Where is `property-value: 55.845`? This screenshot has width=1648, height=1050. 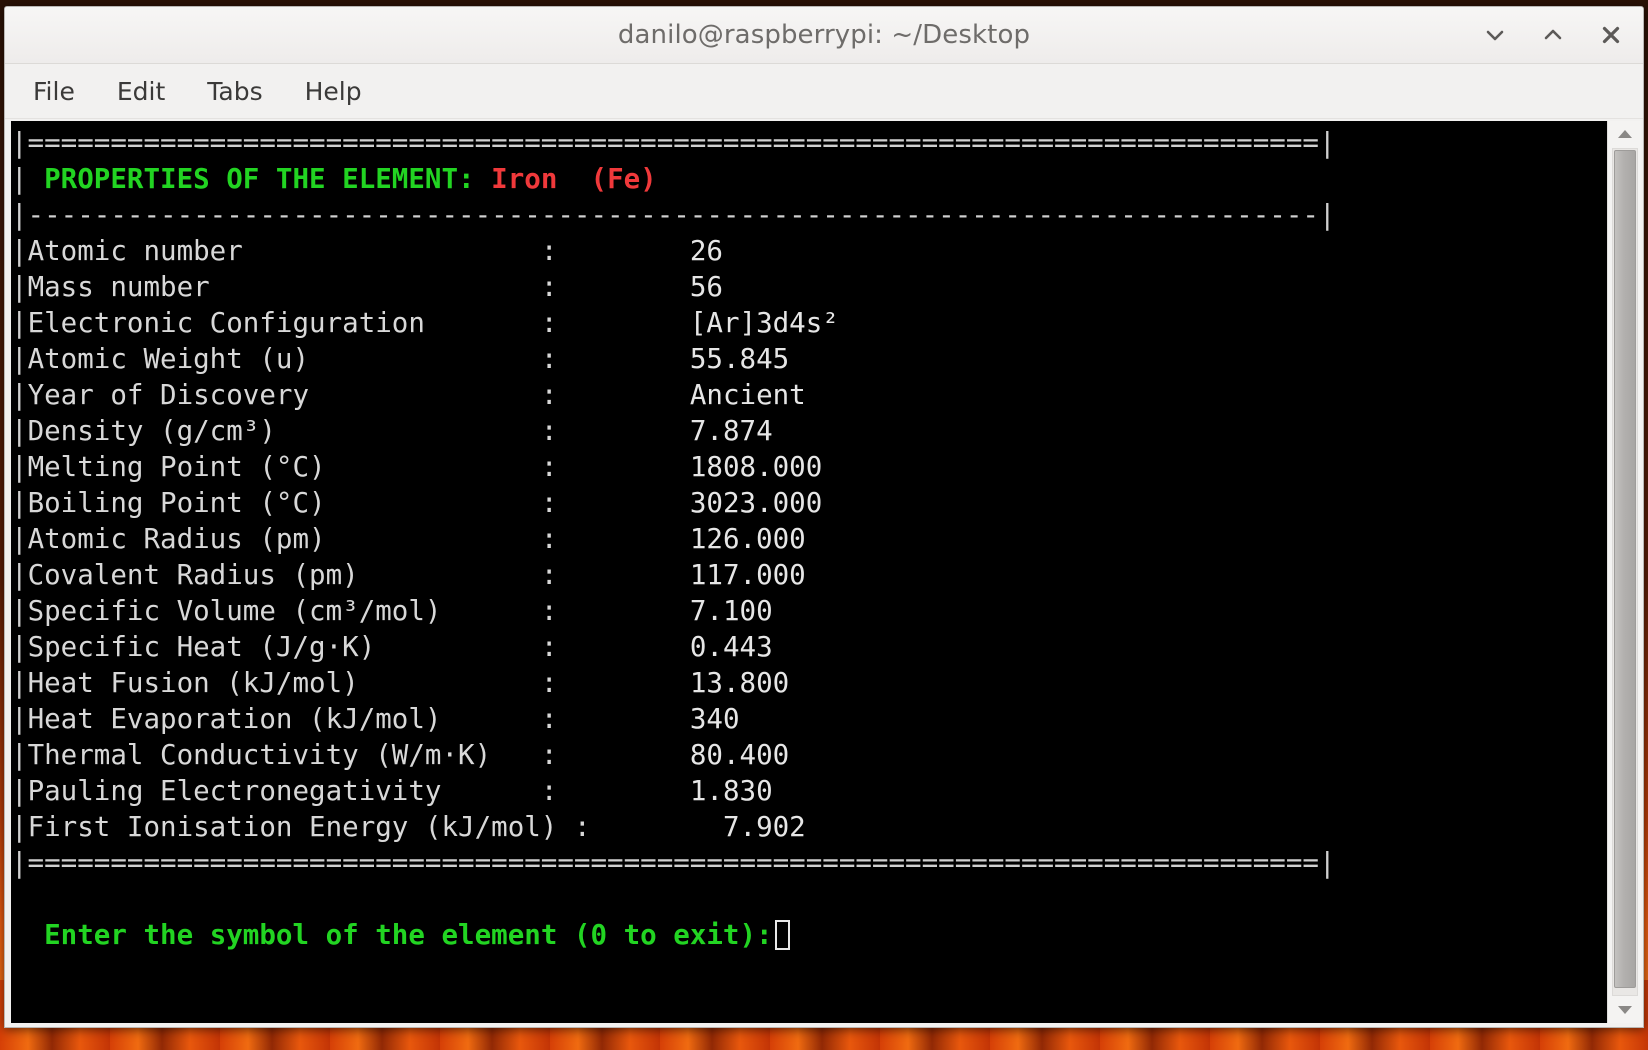 property-value: 55.845 is located at coordinates (739, 359).